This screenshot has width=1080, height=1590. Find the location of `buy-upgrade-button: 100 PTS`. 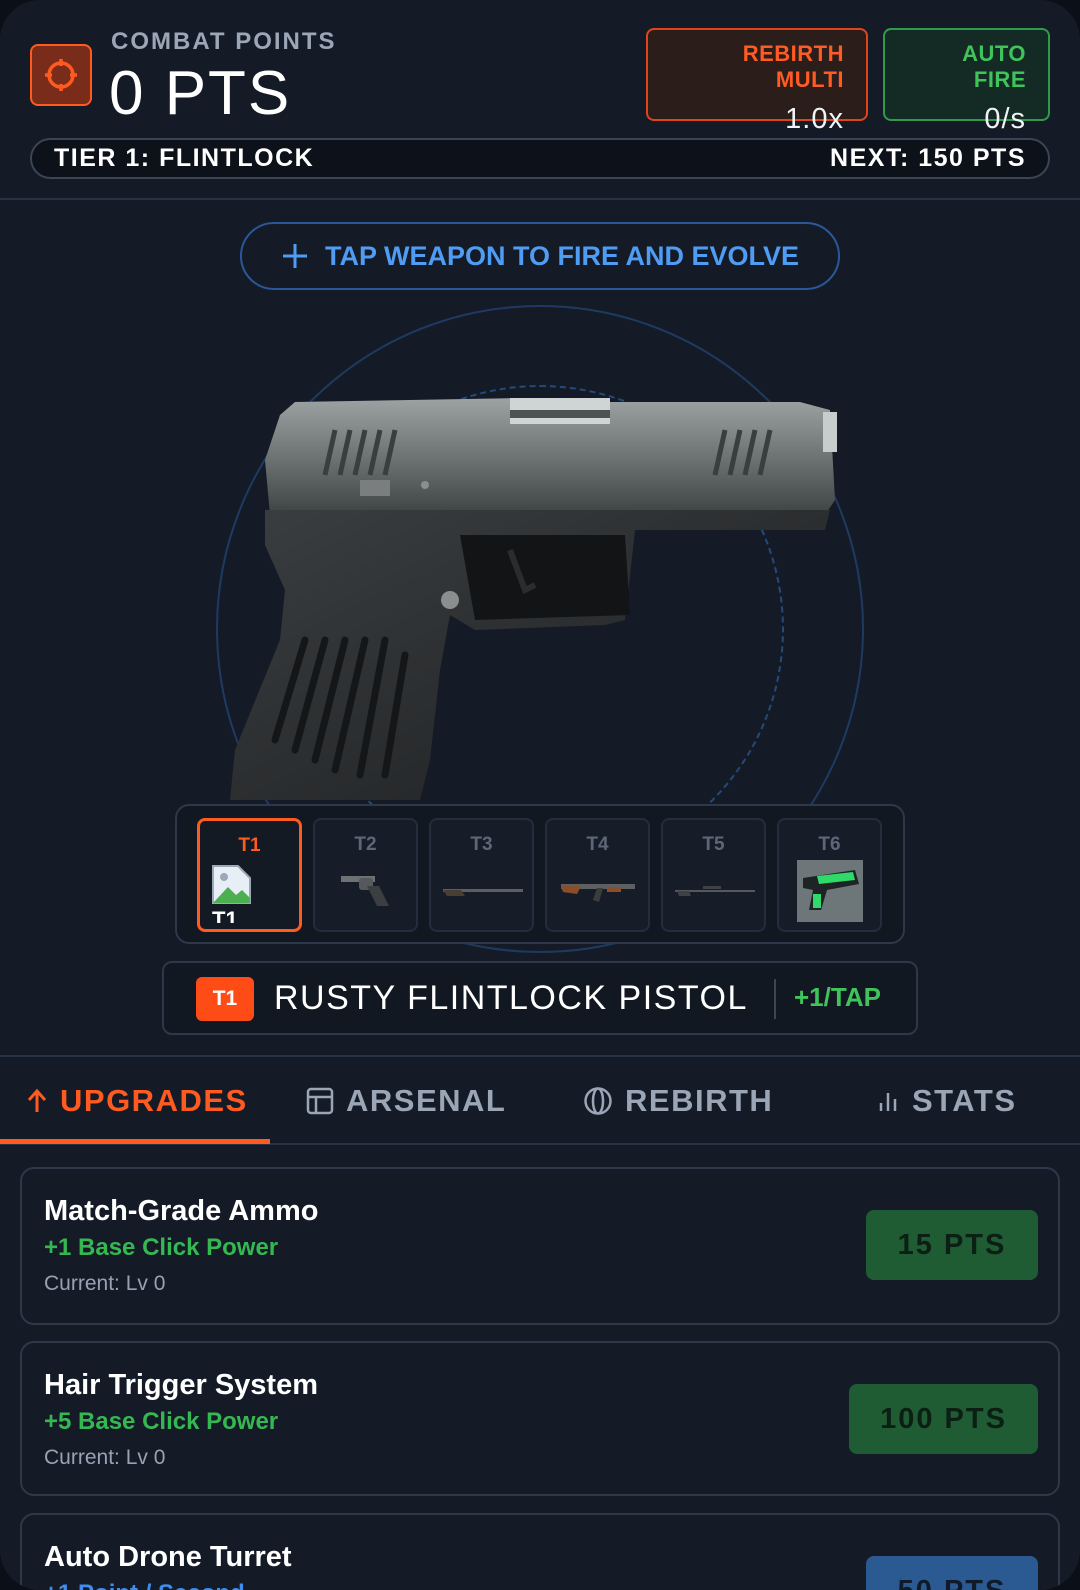

buy-upgrade-button: 100 PTS is located at coordinates (943, 1419).